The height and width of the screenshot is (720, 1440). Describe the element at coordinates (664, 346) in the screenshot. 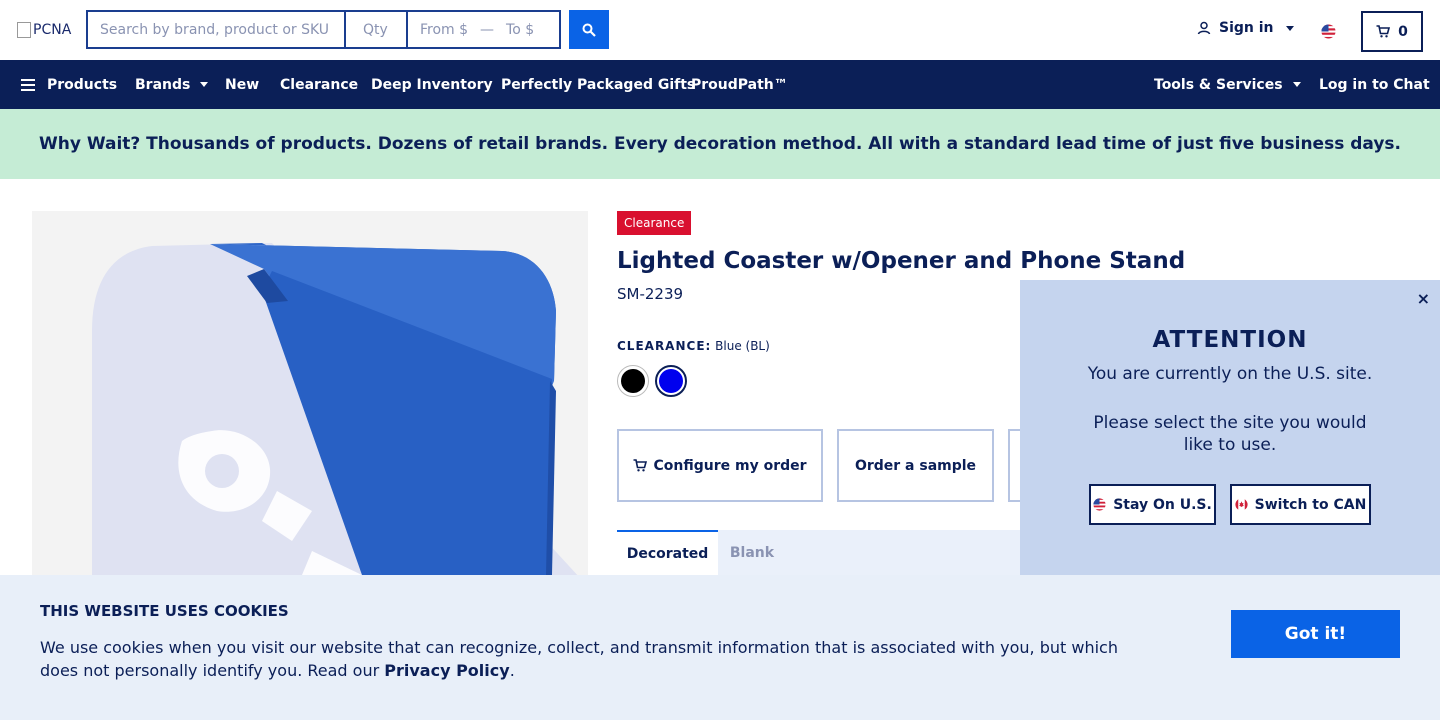

I see `color-label-key: CLEARANCE:` at that location.